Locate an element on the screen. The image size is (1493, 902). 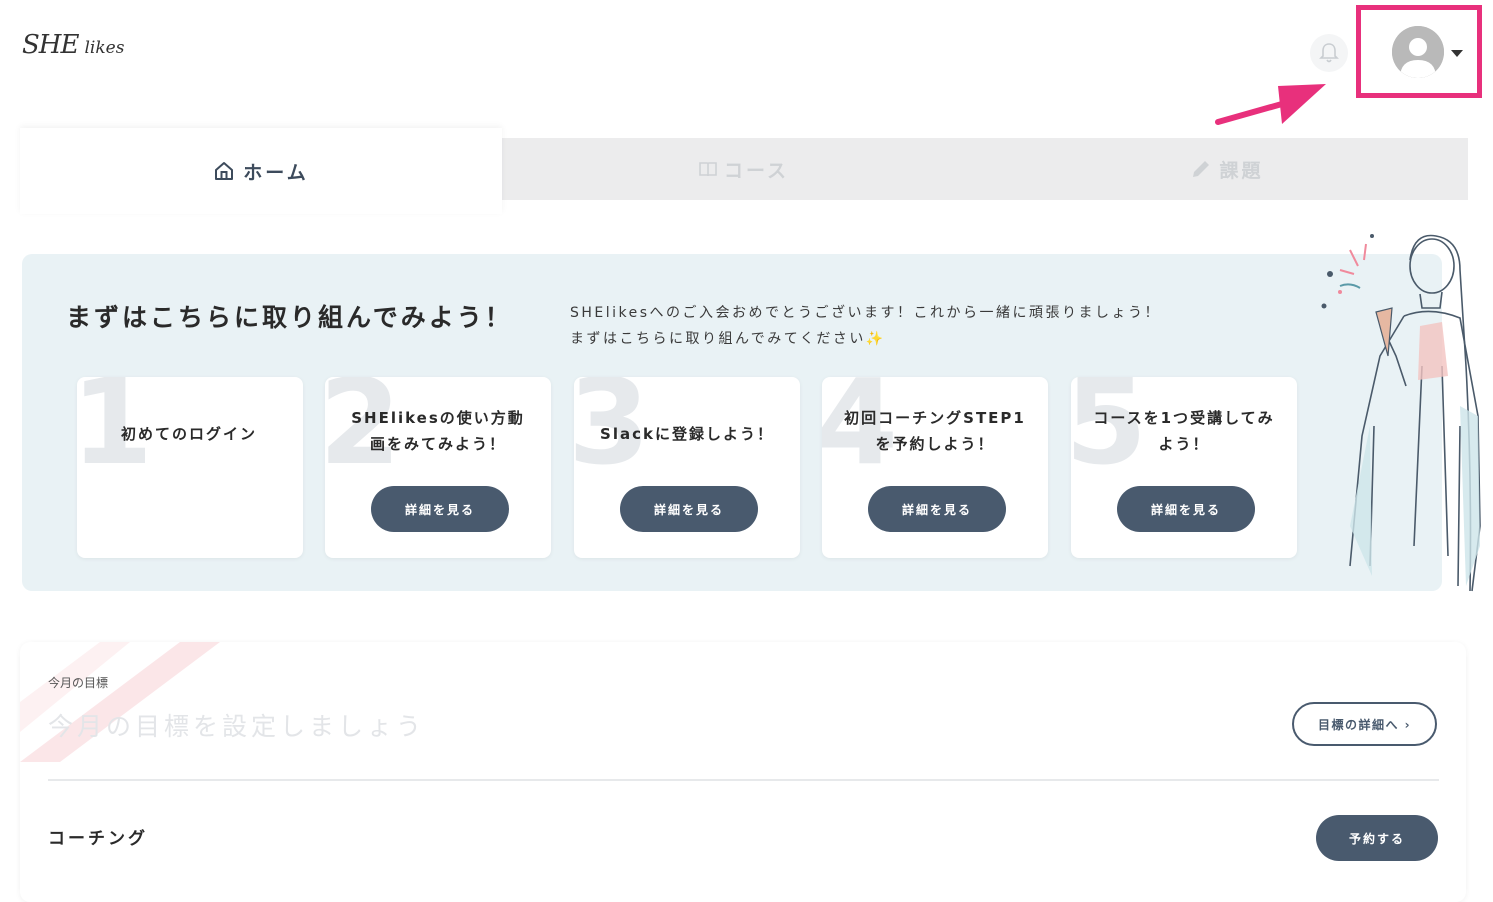
notification-bell-button is located at coordinates (1329, 53).